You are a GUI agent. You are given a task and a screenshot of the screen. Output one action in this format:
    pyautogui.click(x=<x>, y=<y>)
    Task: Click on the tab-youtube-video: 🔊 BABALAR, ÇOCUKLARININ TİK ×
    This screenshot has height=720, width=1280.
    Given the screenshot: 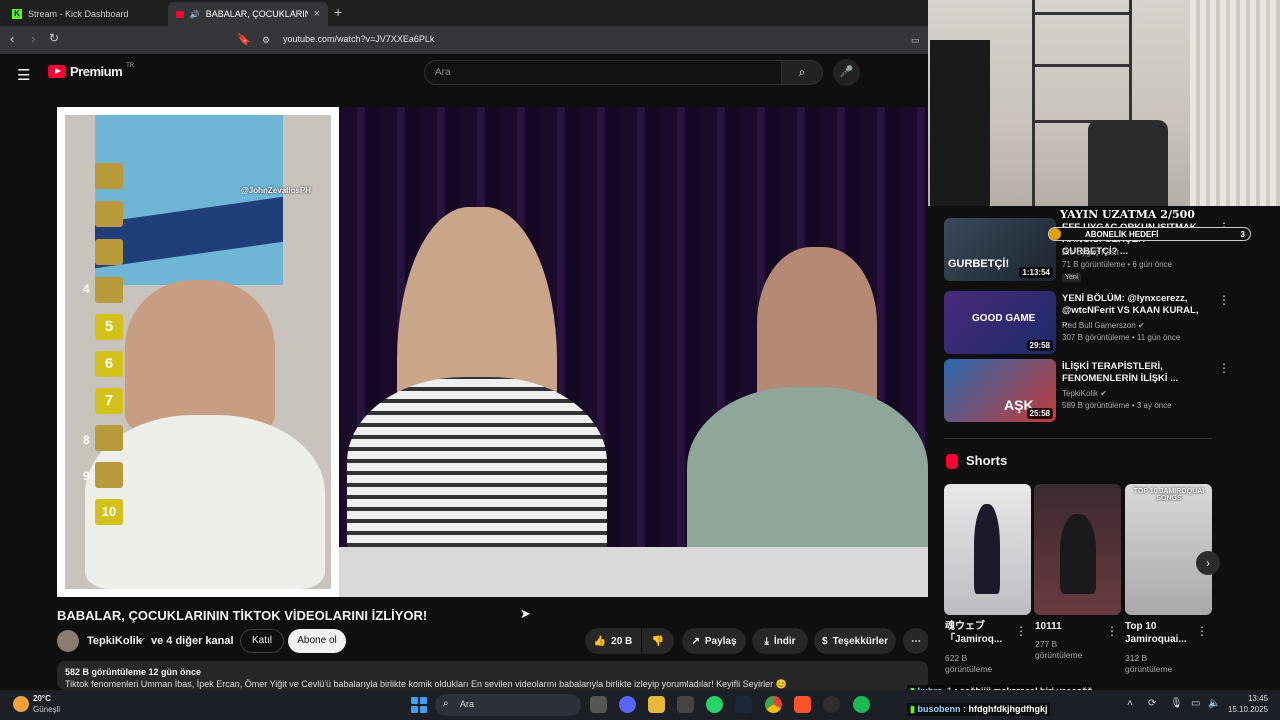 What is the action you would take?
    pyautogui.click(x=248, y=14)
    